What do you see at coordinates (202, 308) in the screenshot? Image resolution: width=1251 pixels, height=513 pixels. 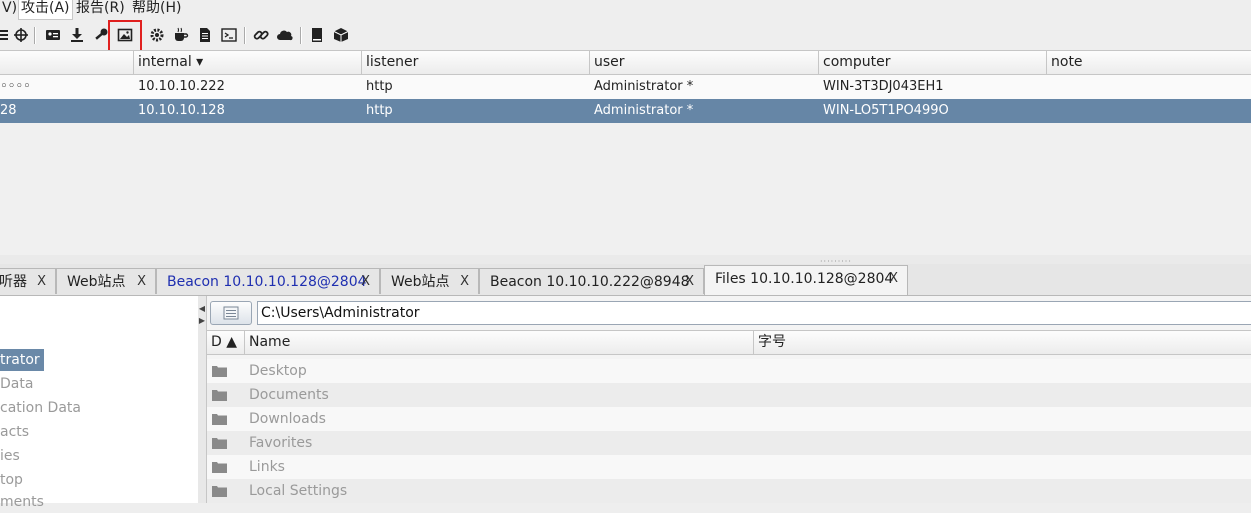 I see `collapse-left-icon: ◀` at bounding box center [202, 308].